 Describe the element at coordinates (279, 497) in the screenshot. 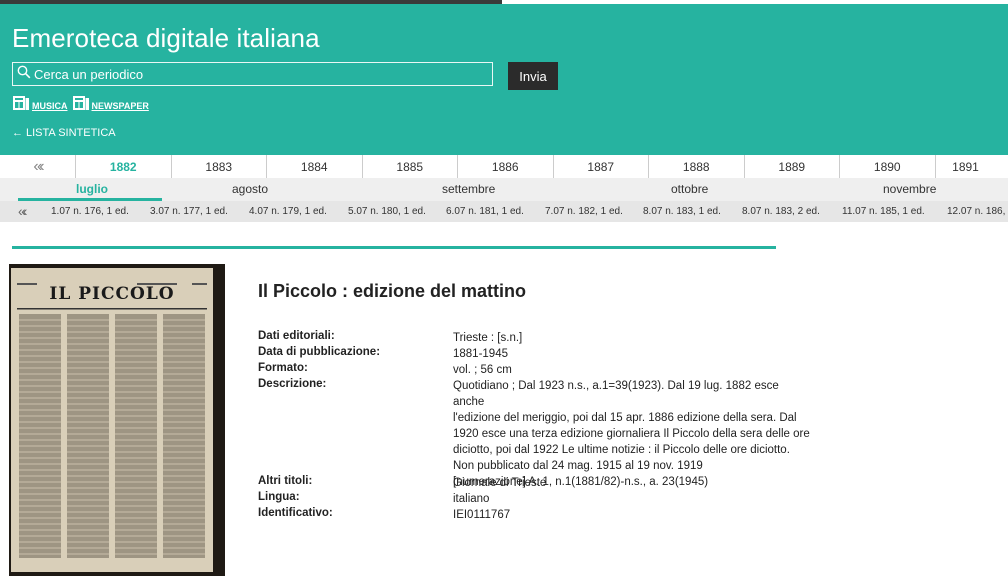

I see `meta-label: Lingua:` at that location.